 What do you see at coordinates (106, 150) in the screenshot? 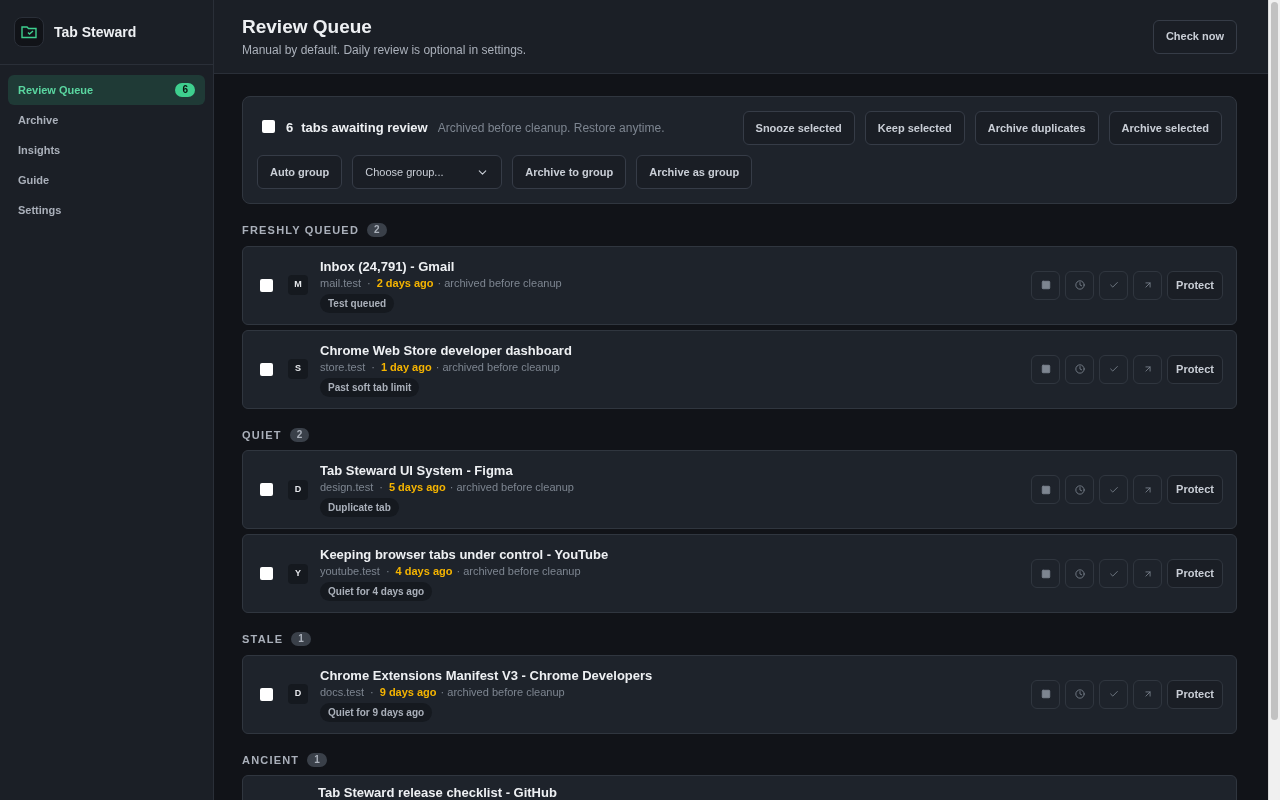
I see `nav-item: Insights` at bounding box center [106, 150].